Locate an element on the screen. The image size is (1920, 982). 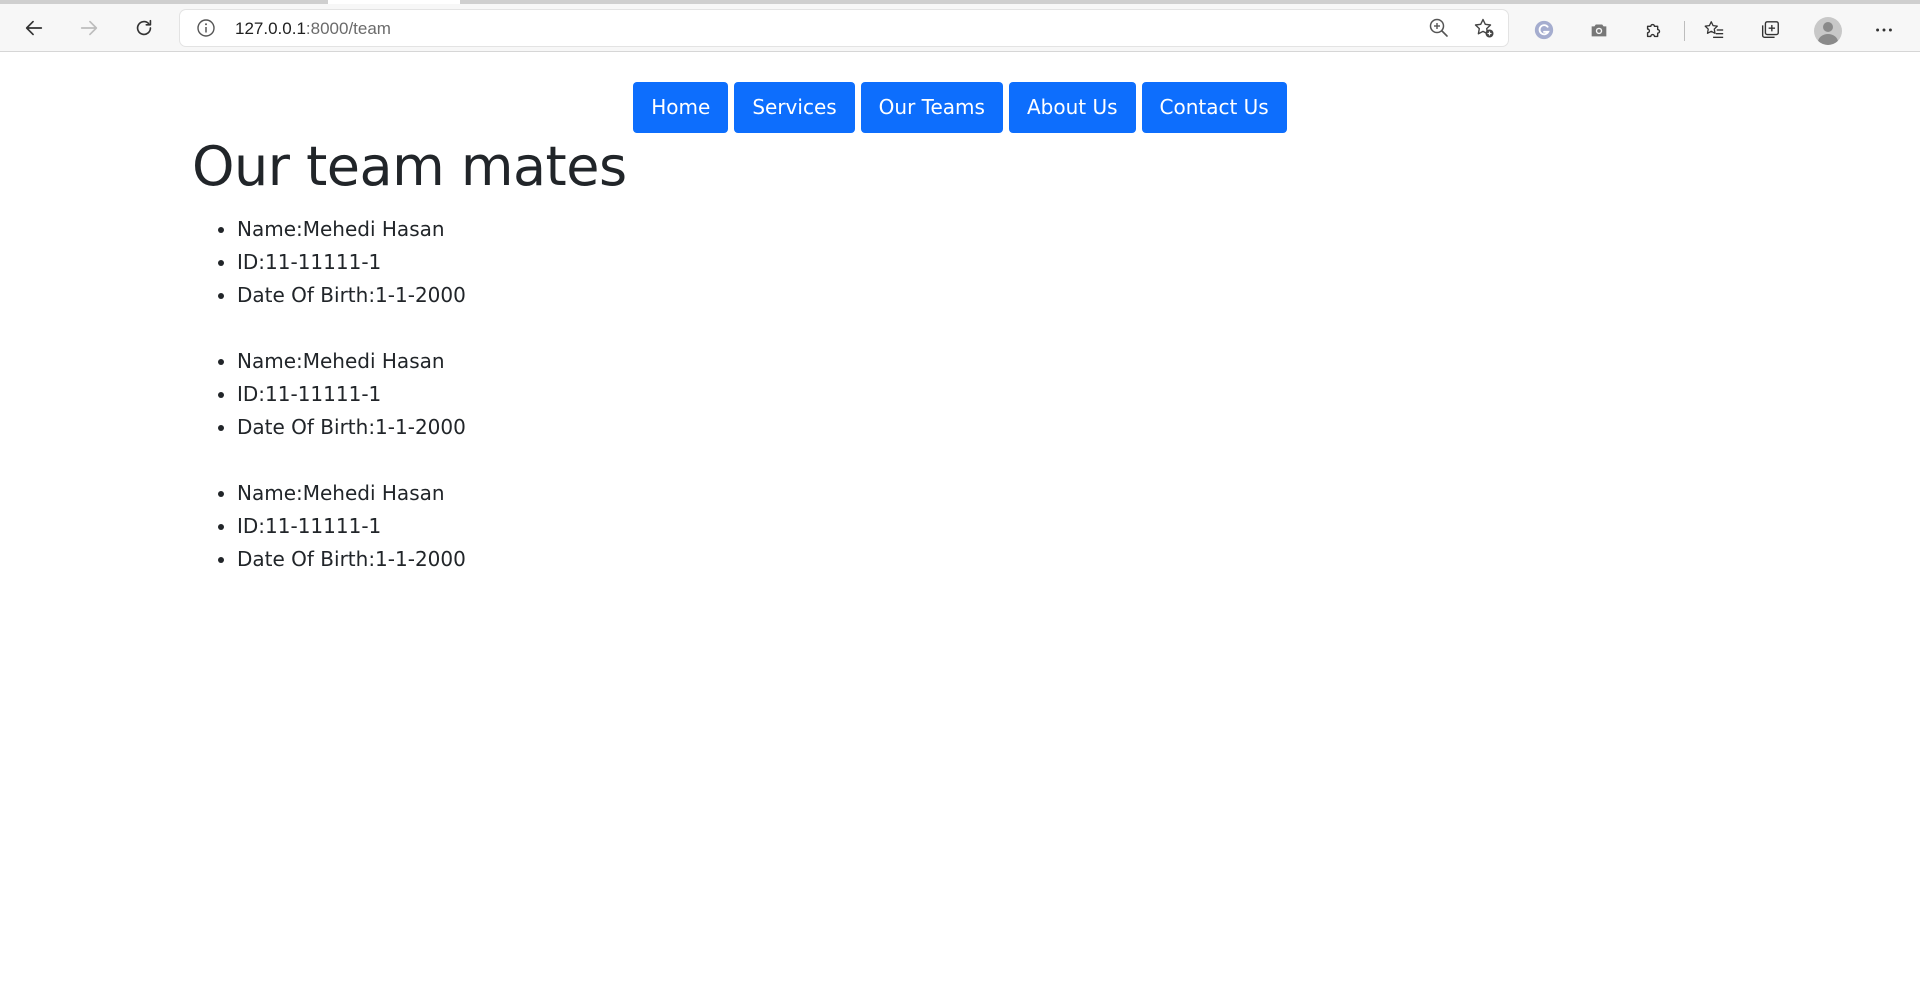
collections-icon is located at coordinates (1770, 30).